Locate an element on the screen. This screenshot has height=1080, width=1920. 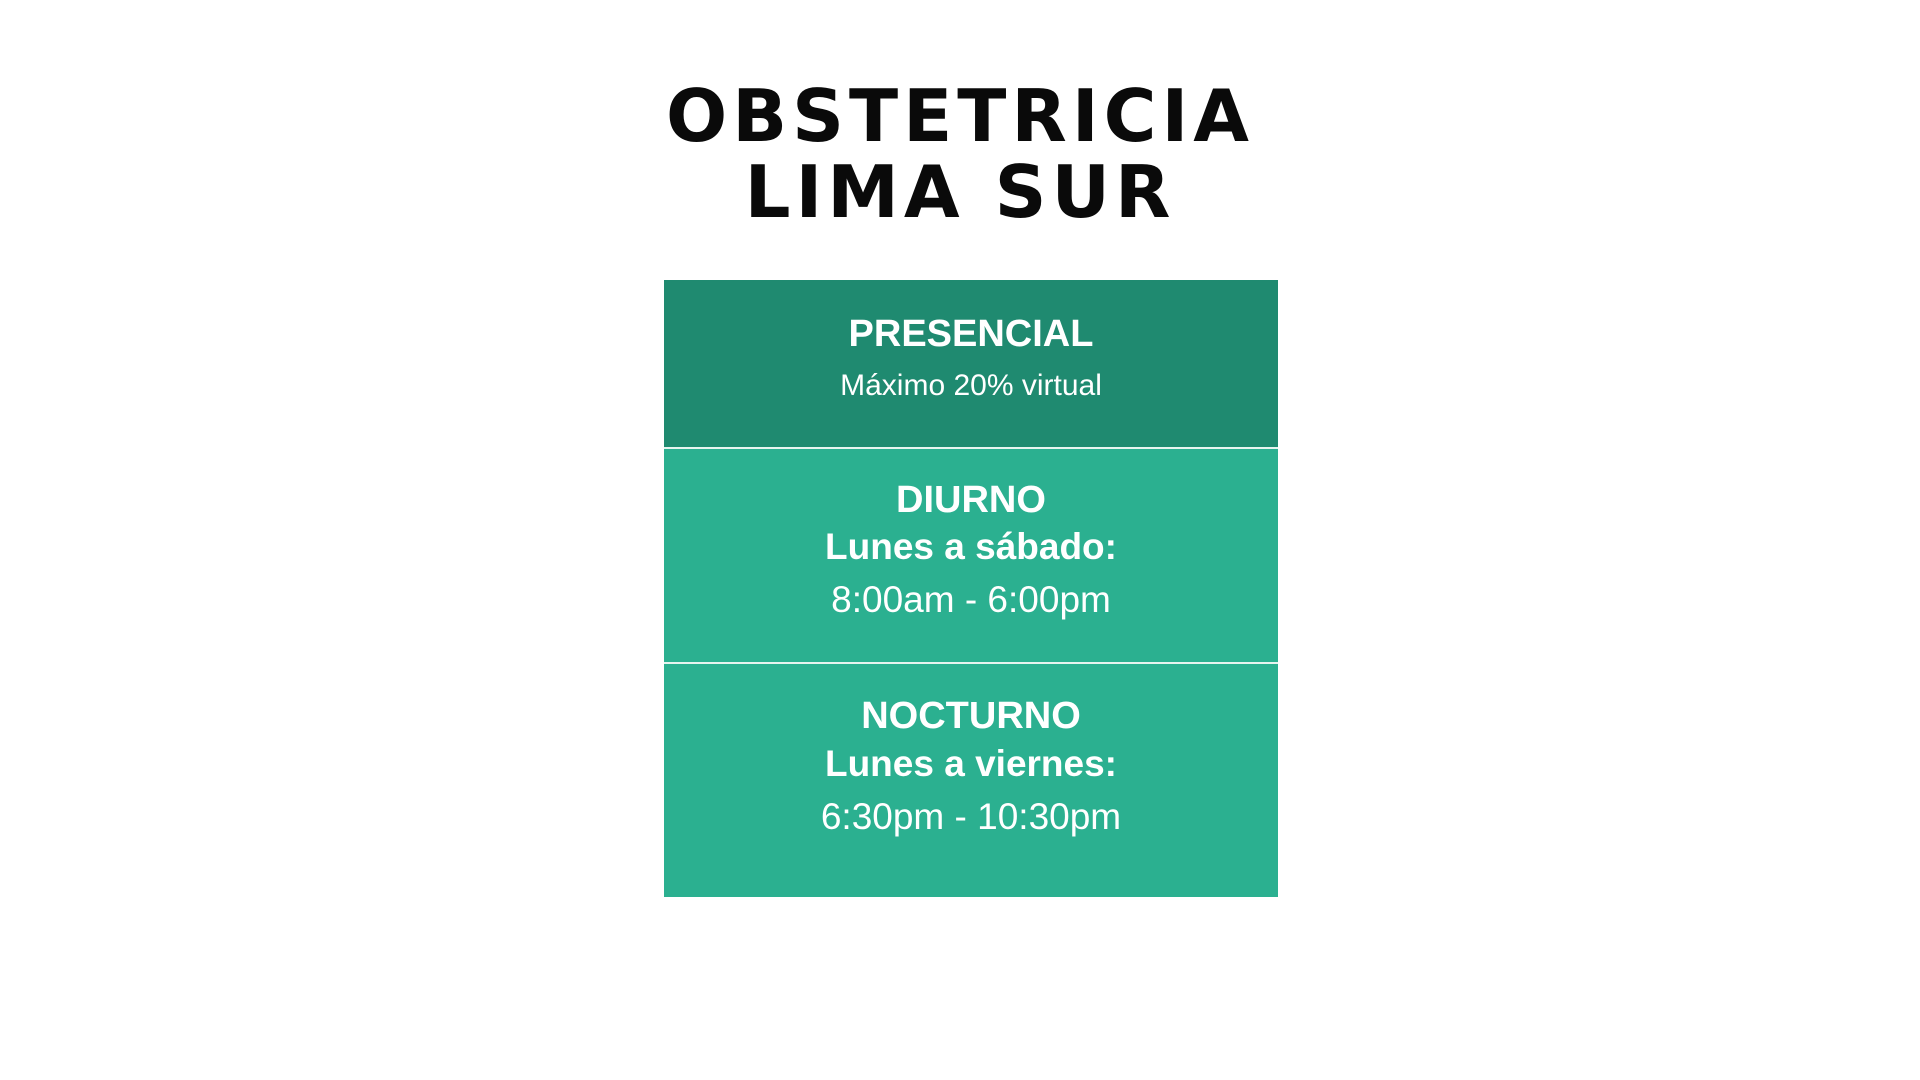
night-shift-hours: 6:30pm - 10:30pm is located at coordinates (971, 816).